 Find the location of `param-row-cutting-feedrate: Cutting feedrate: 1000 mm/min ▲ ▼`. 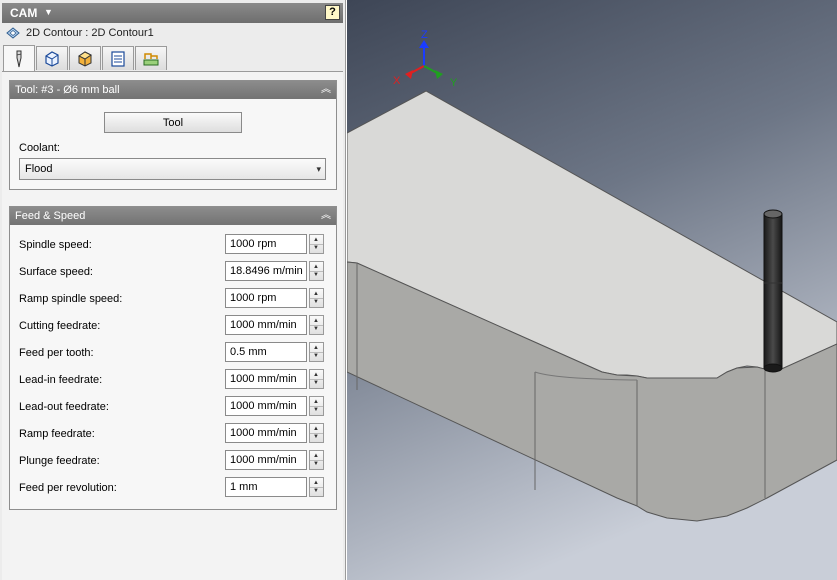

param-row-cutting-feedrate: Cutting feedrate: 1000 mm/min ▲ ▼ is located at coordinates (172, 325).